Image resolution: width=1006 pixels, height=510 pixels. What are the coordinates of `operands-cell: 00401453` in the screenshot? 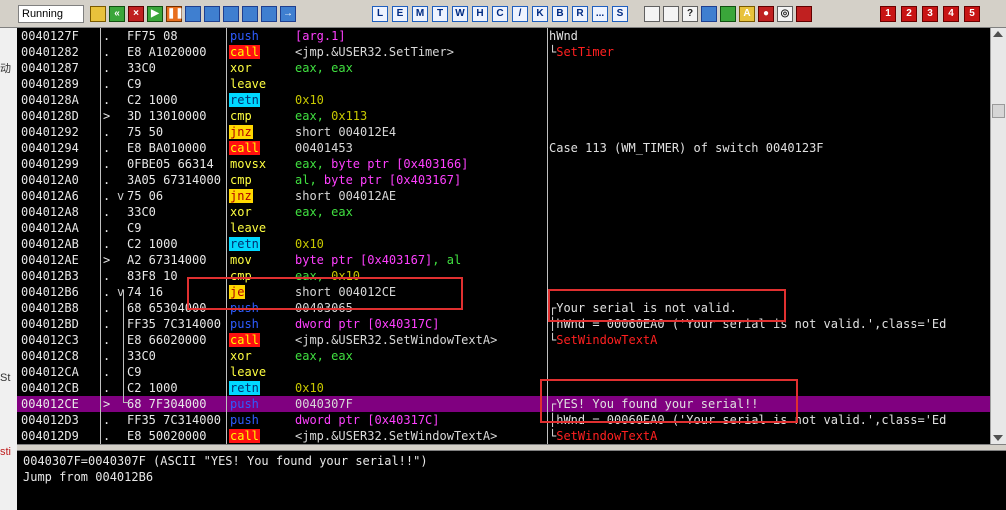 It's located at (422, 148).